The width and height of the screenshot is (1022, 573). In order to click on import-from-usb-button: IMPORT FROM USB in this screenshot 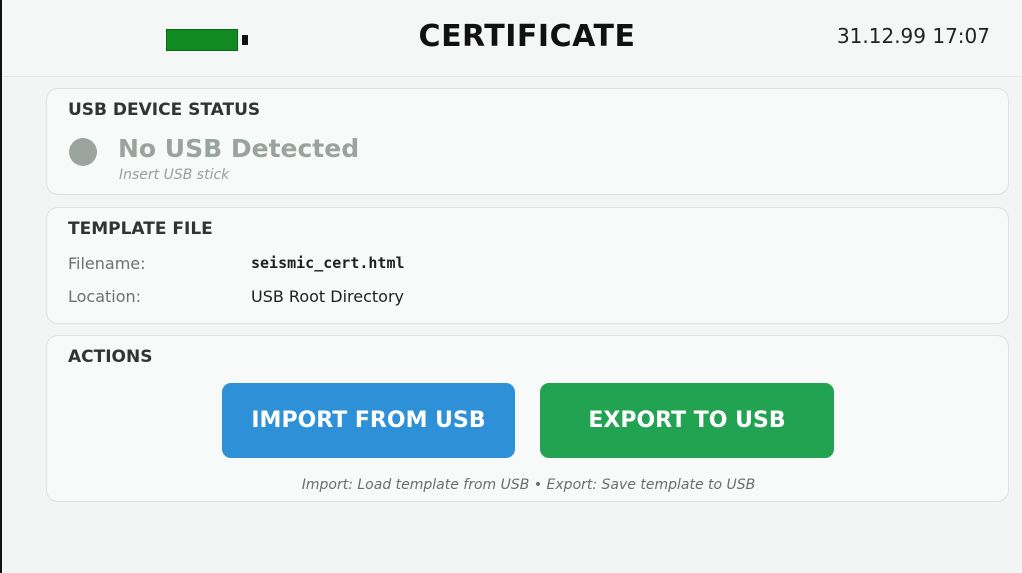, I will do `click(368, 420)`.